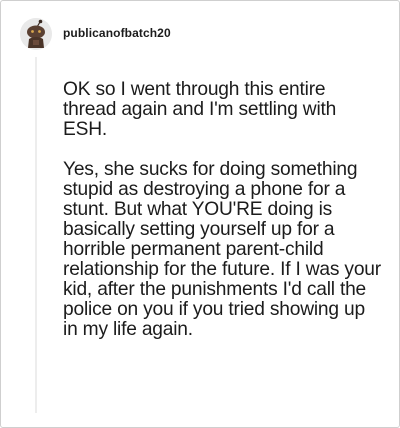  I want to click on reddit-snoo-avatar-icon, so click(36, 34).